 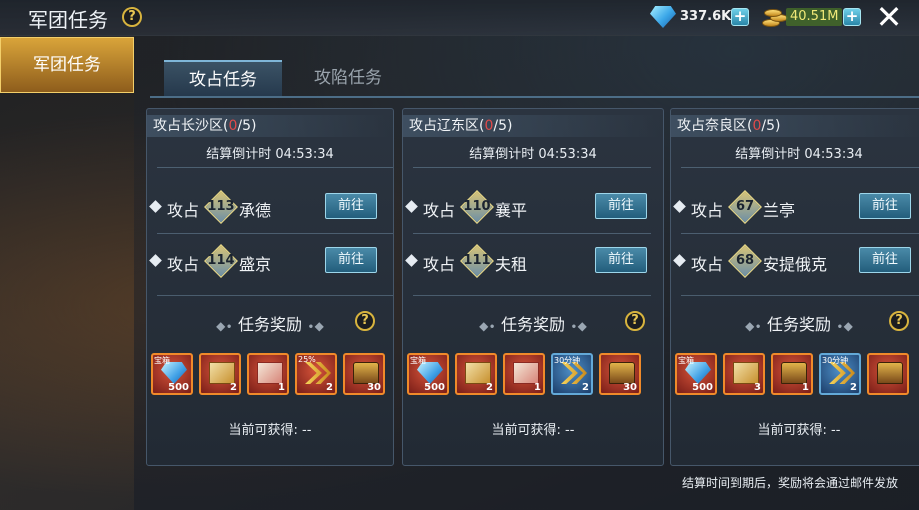 What do you see at coordinates (533, 209) in the screenshot?
I see `task-row: 攻占 110 襄平 前往` at bounding box center [533, 209].